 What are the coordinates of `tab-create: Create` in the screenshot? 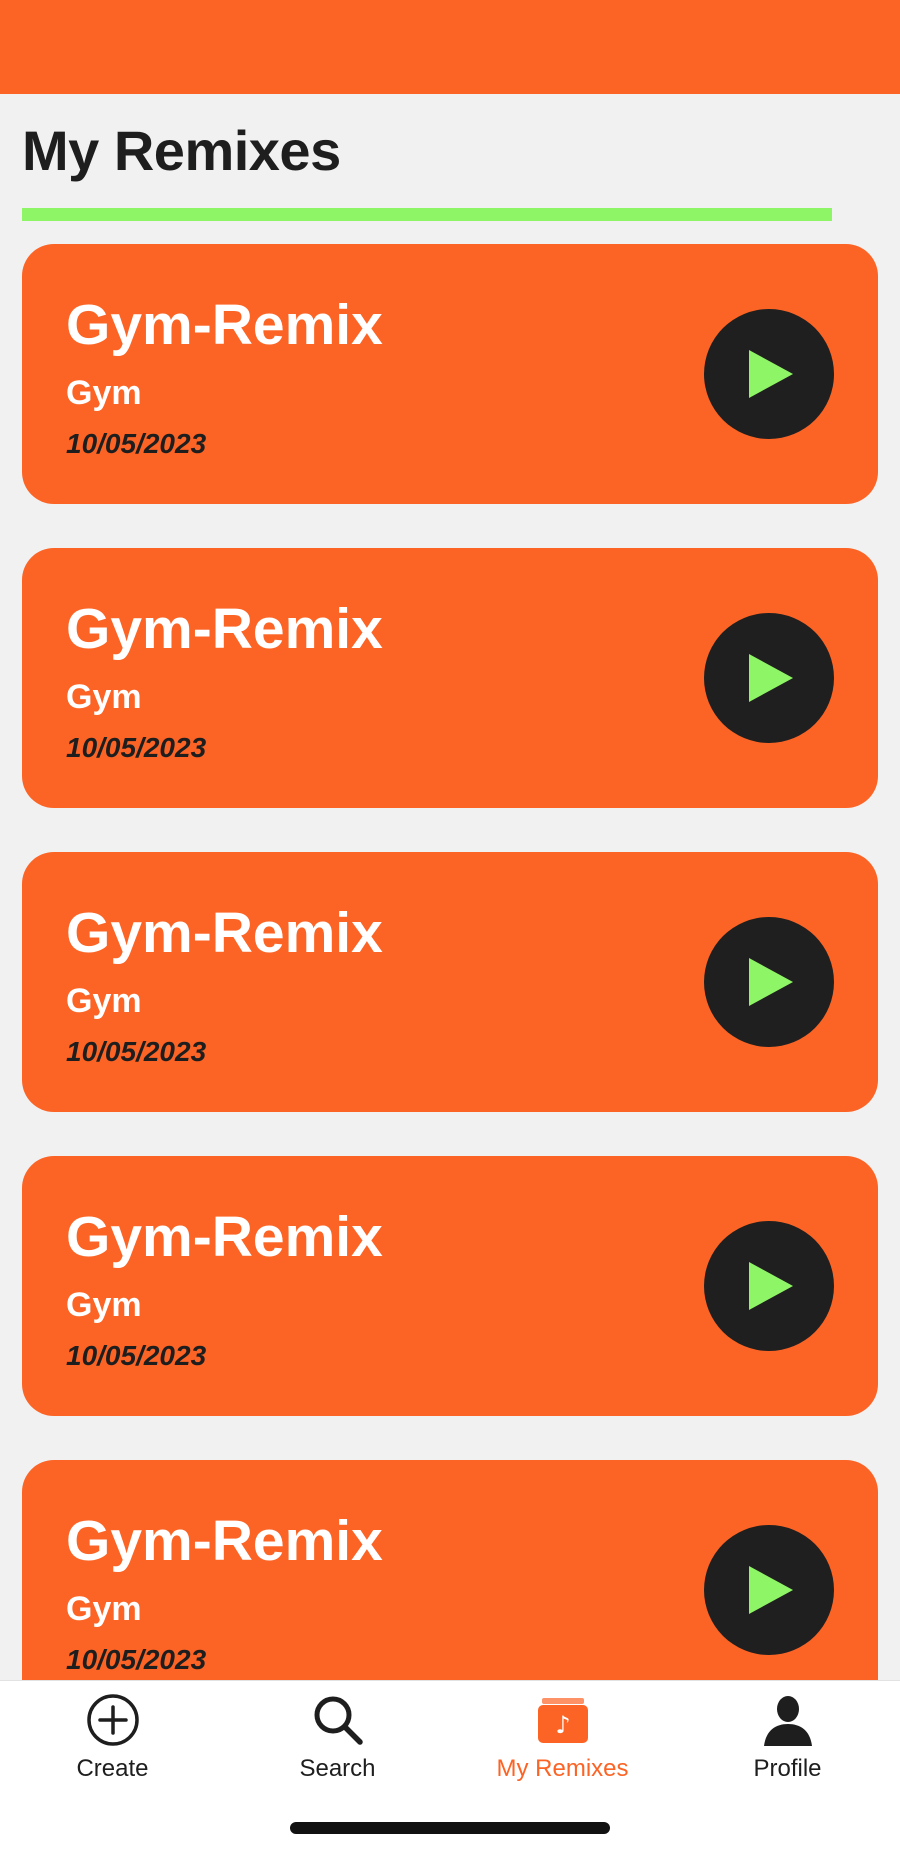 It's located at (112, 1741).